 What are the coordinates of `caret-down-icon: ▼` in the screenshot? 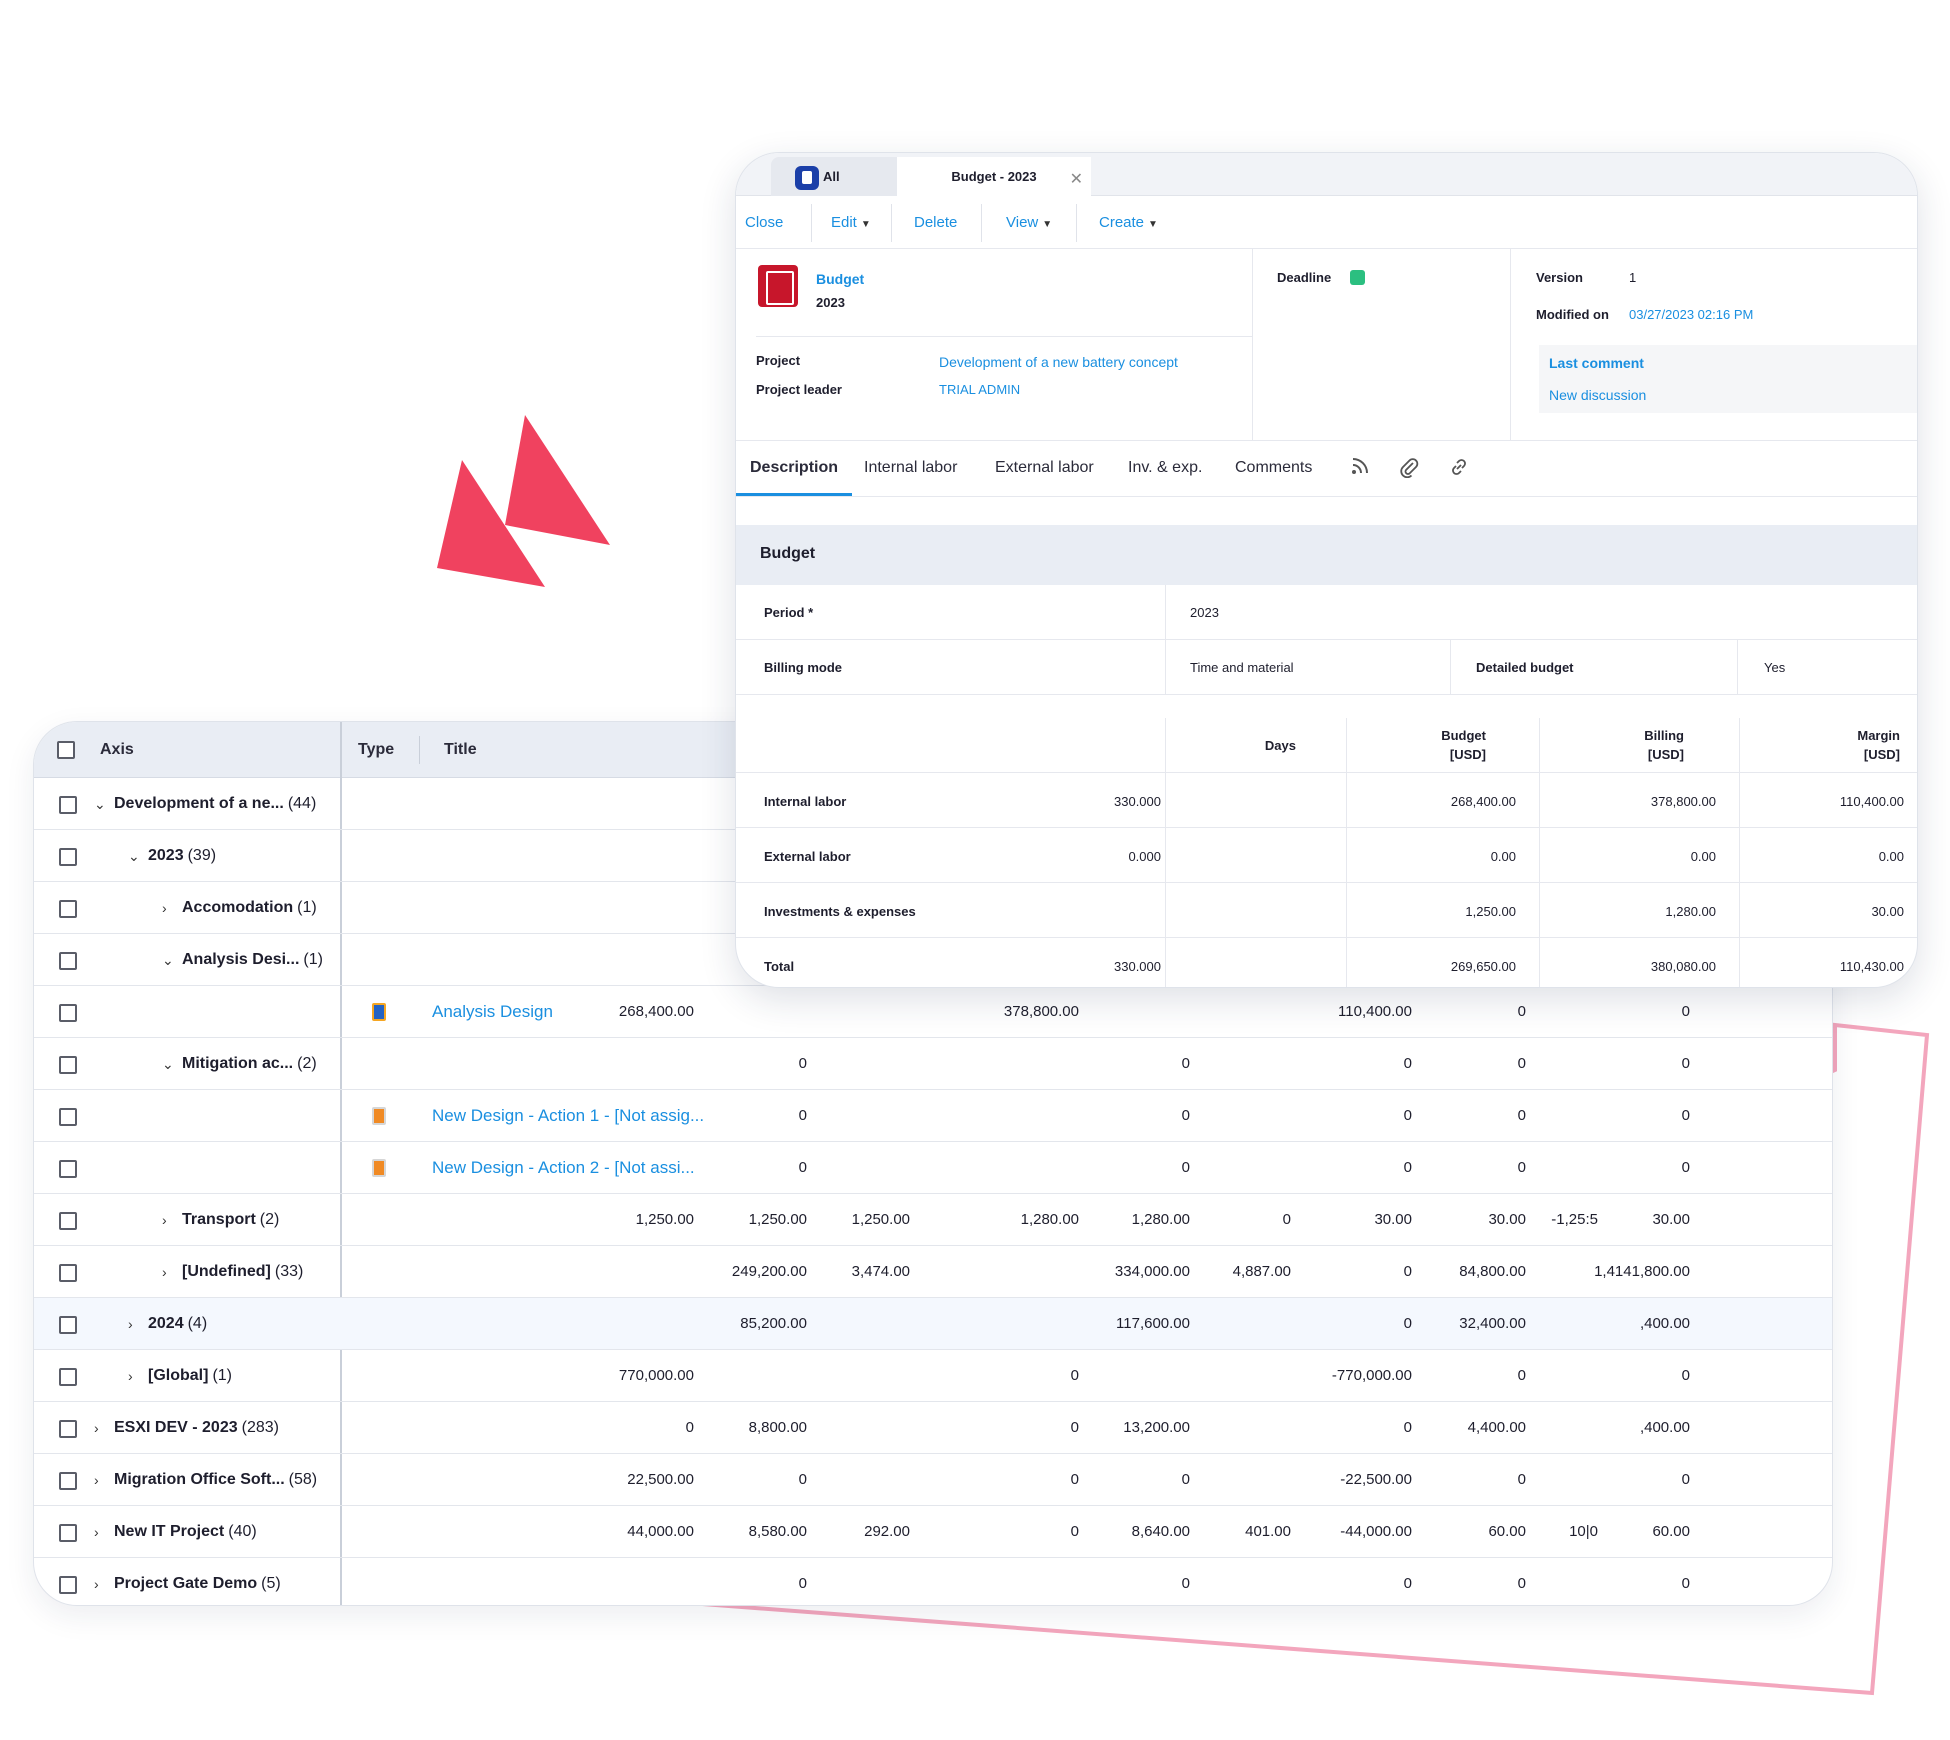 It's located at (1153, 224).